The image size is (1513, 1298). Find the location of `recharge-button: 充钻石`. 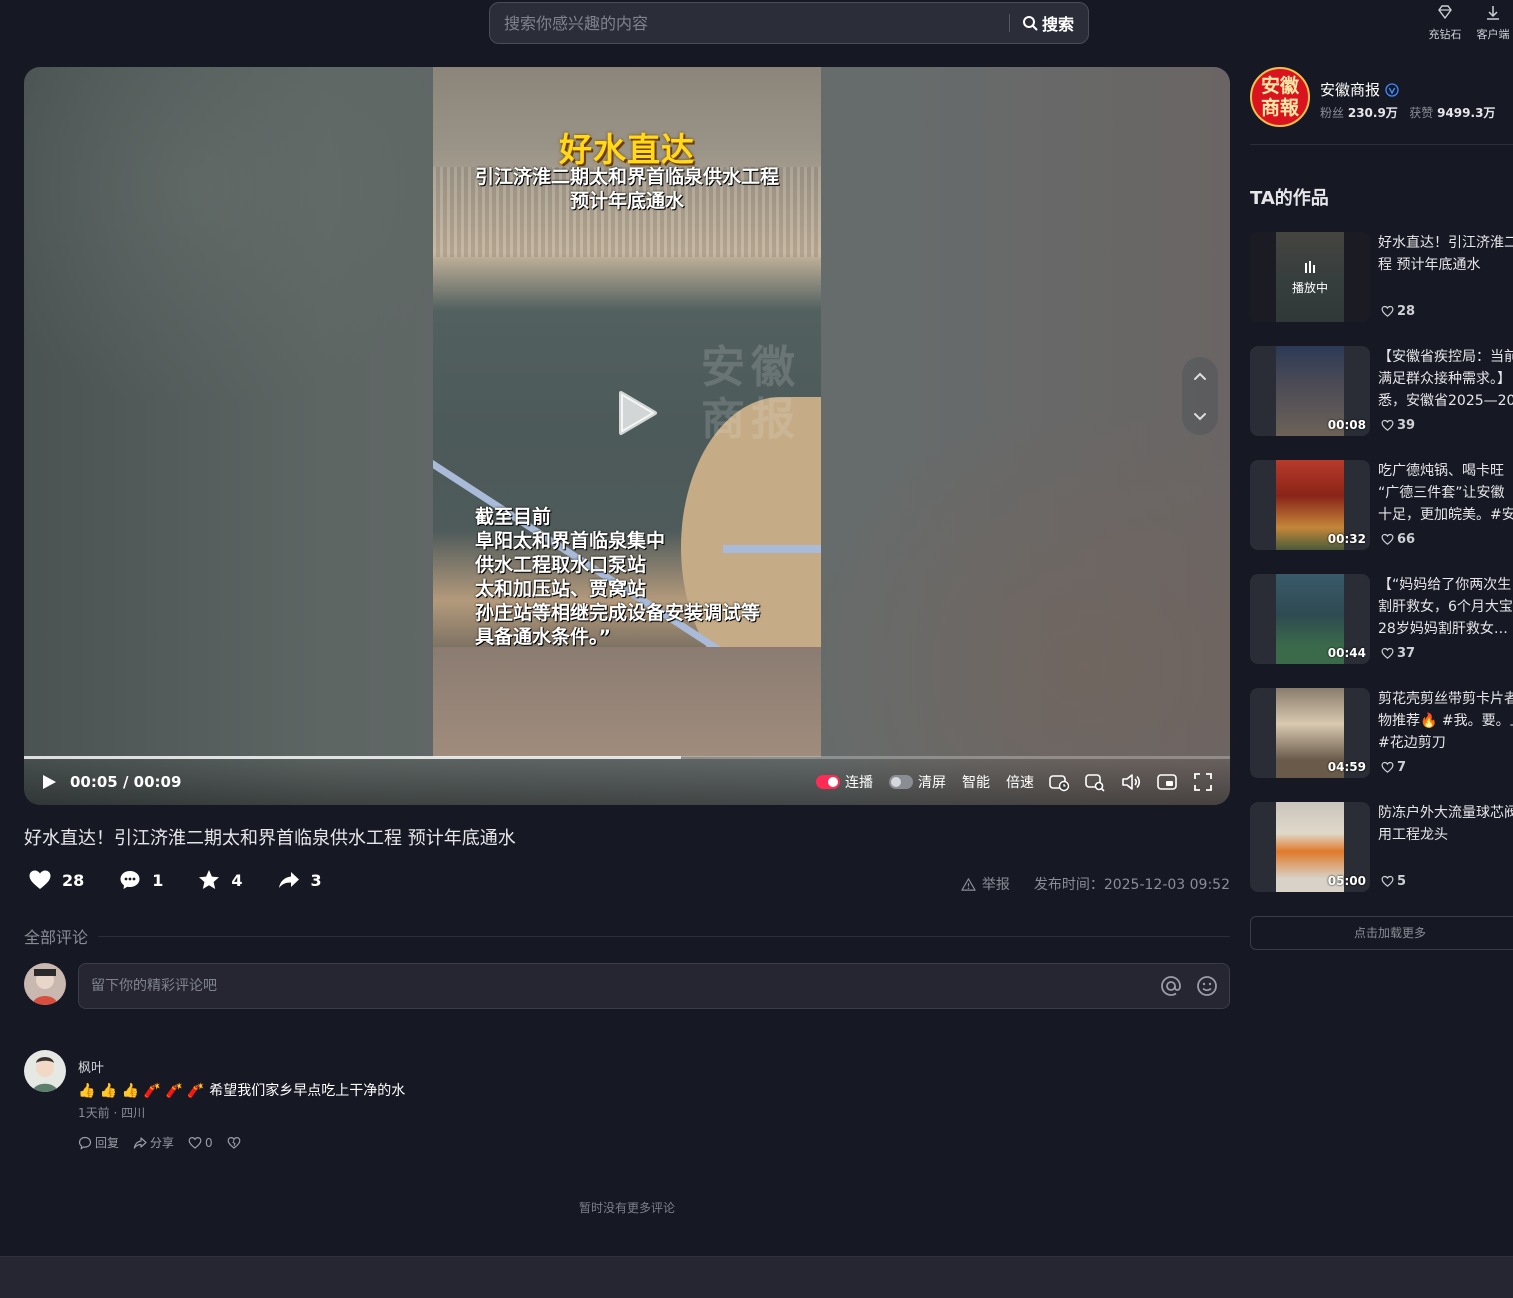

recharge-button: 充钻石 is located at coordinates (1445, 23).